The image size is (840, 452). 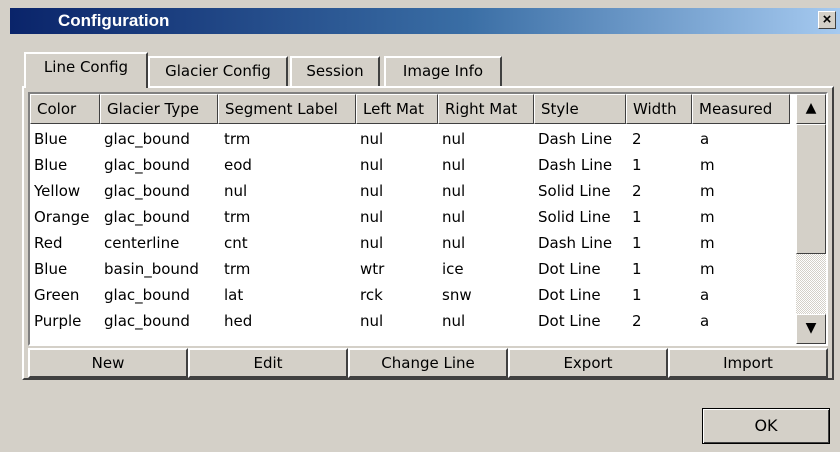 What do you see at coordinates (588, 363) in the screenshot?
I see `export-button: Export` at bounding box center [588, 363].